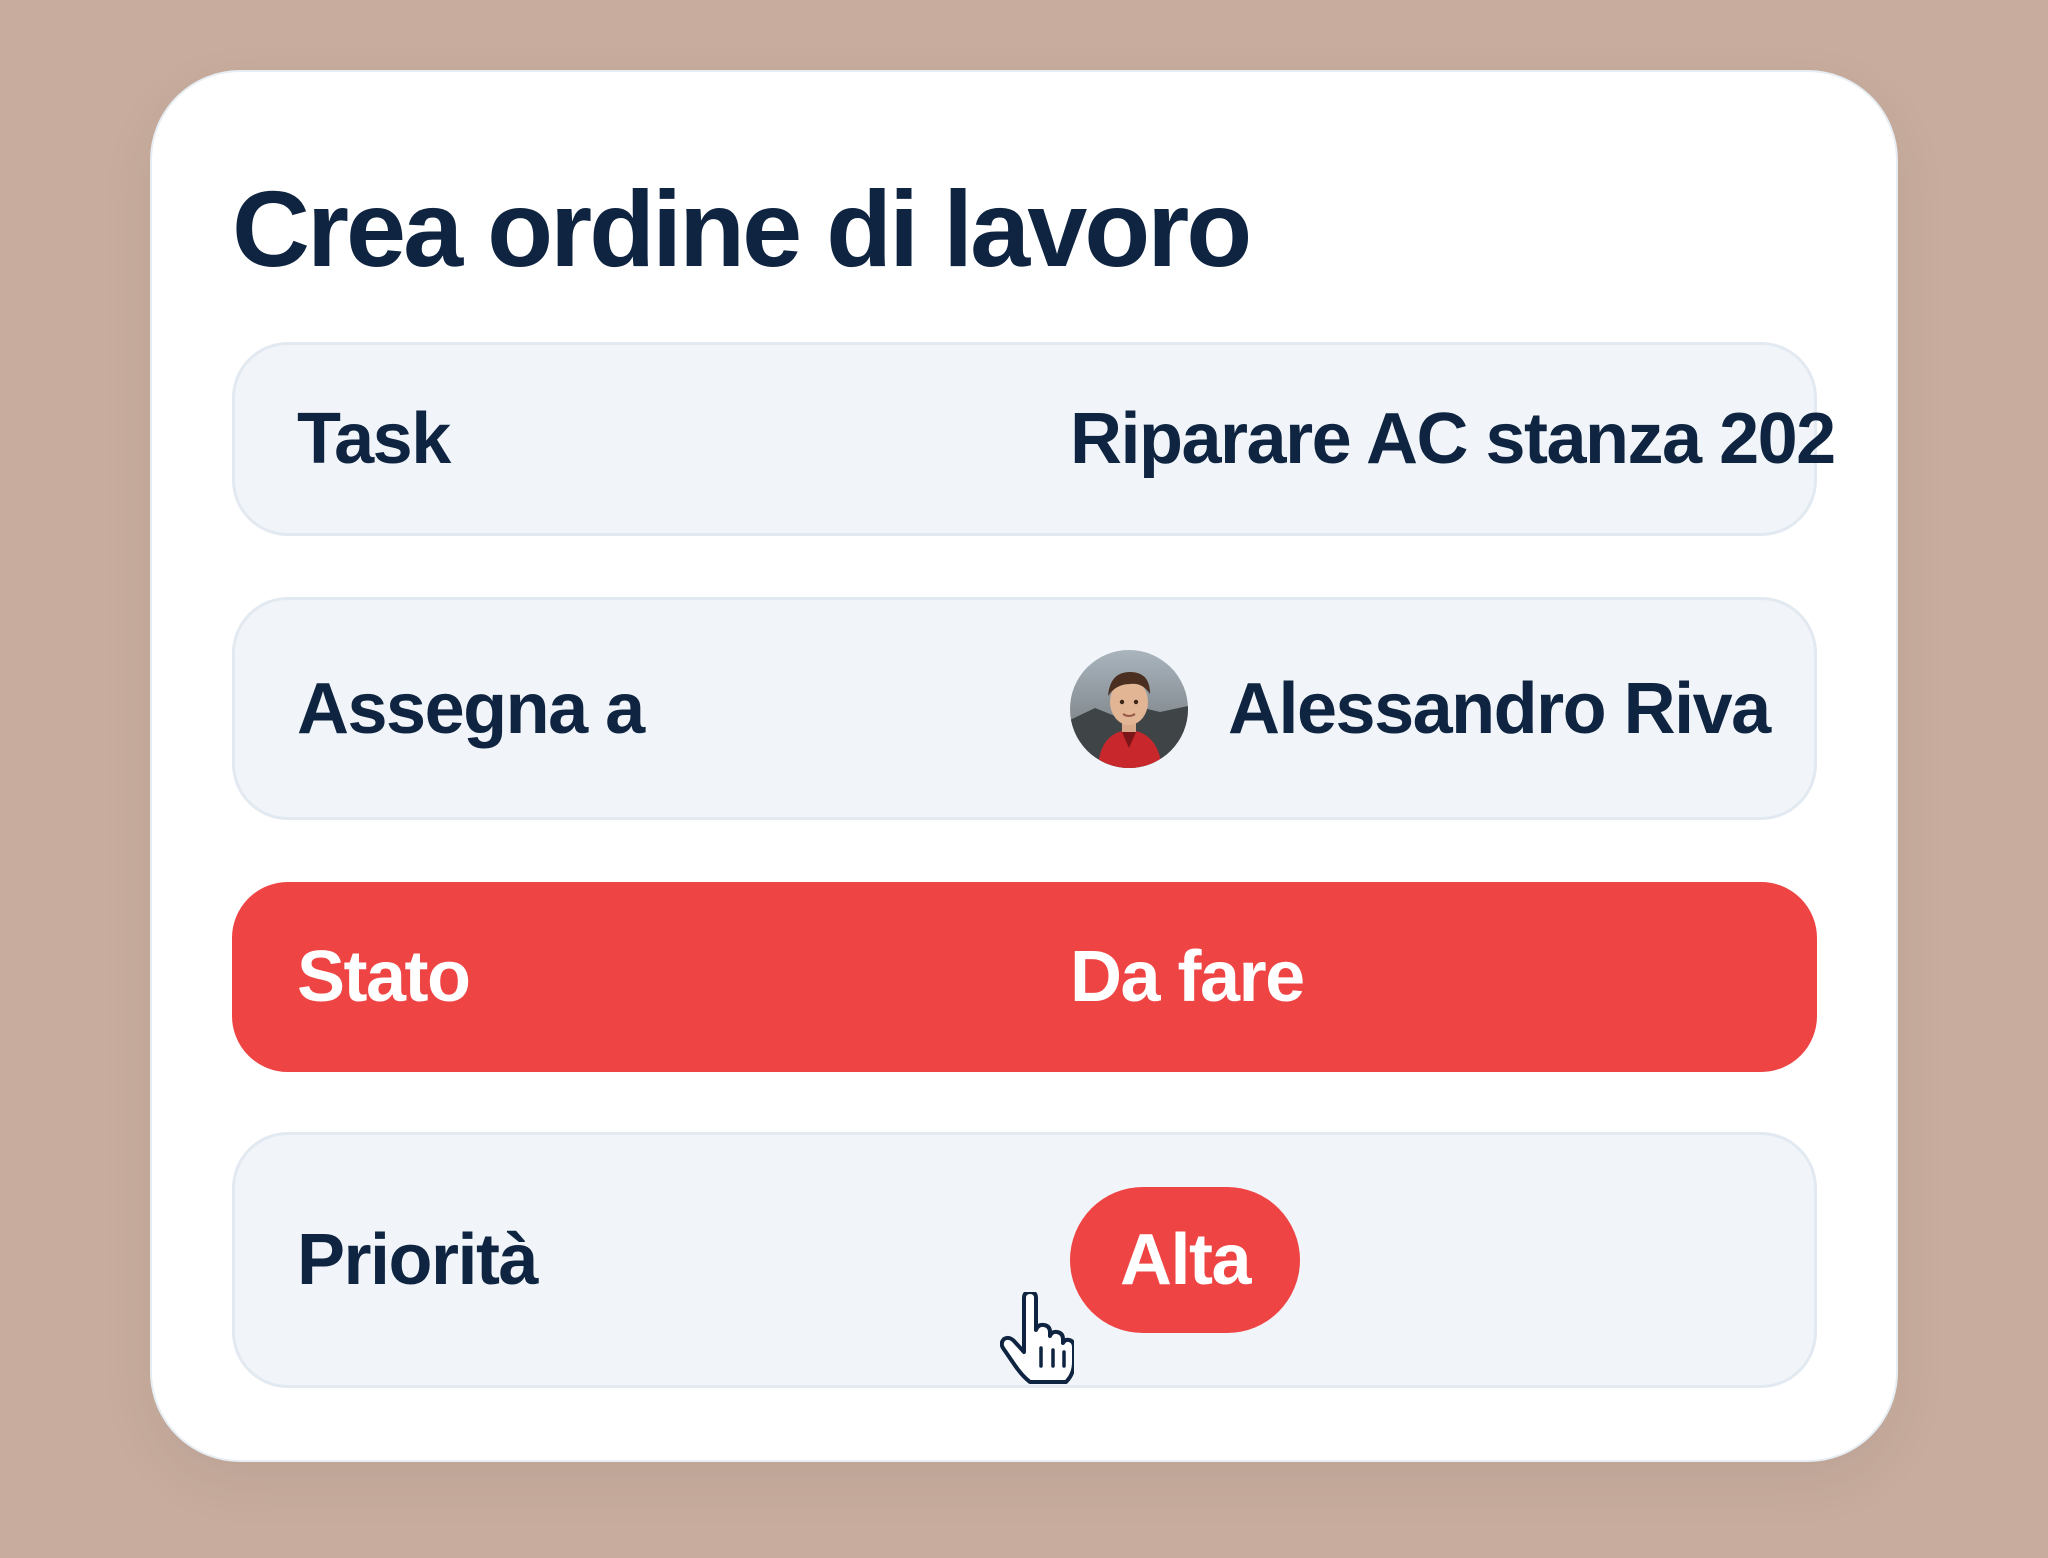  I want to click on assignee-label: Assegna a, so click(471, 708).